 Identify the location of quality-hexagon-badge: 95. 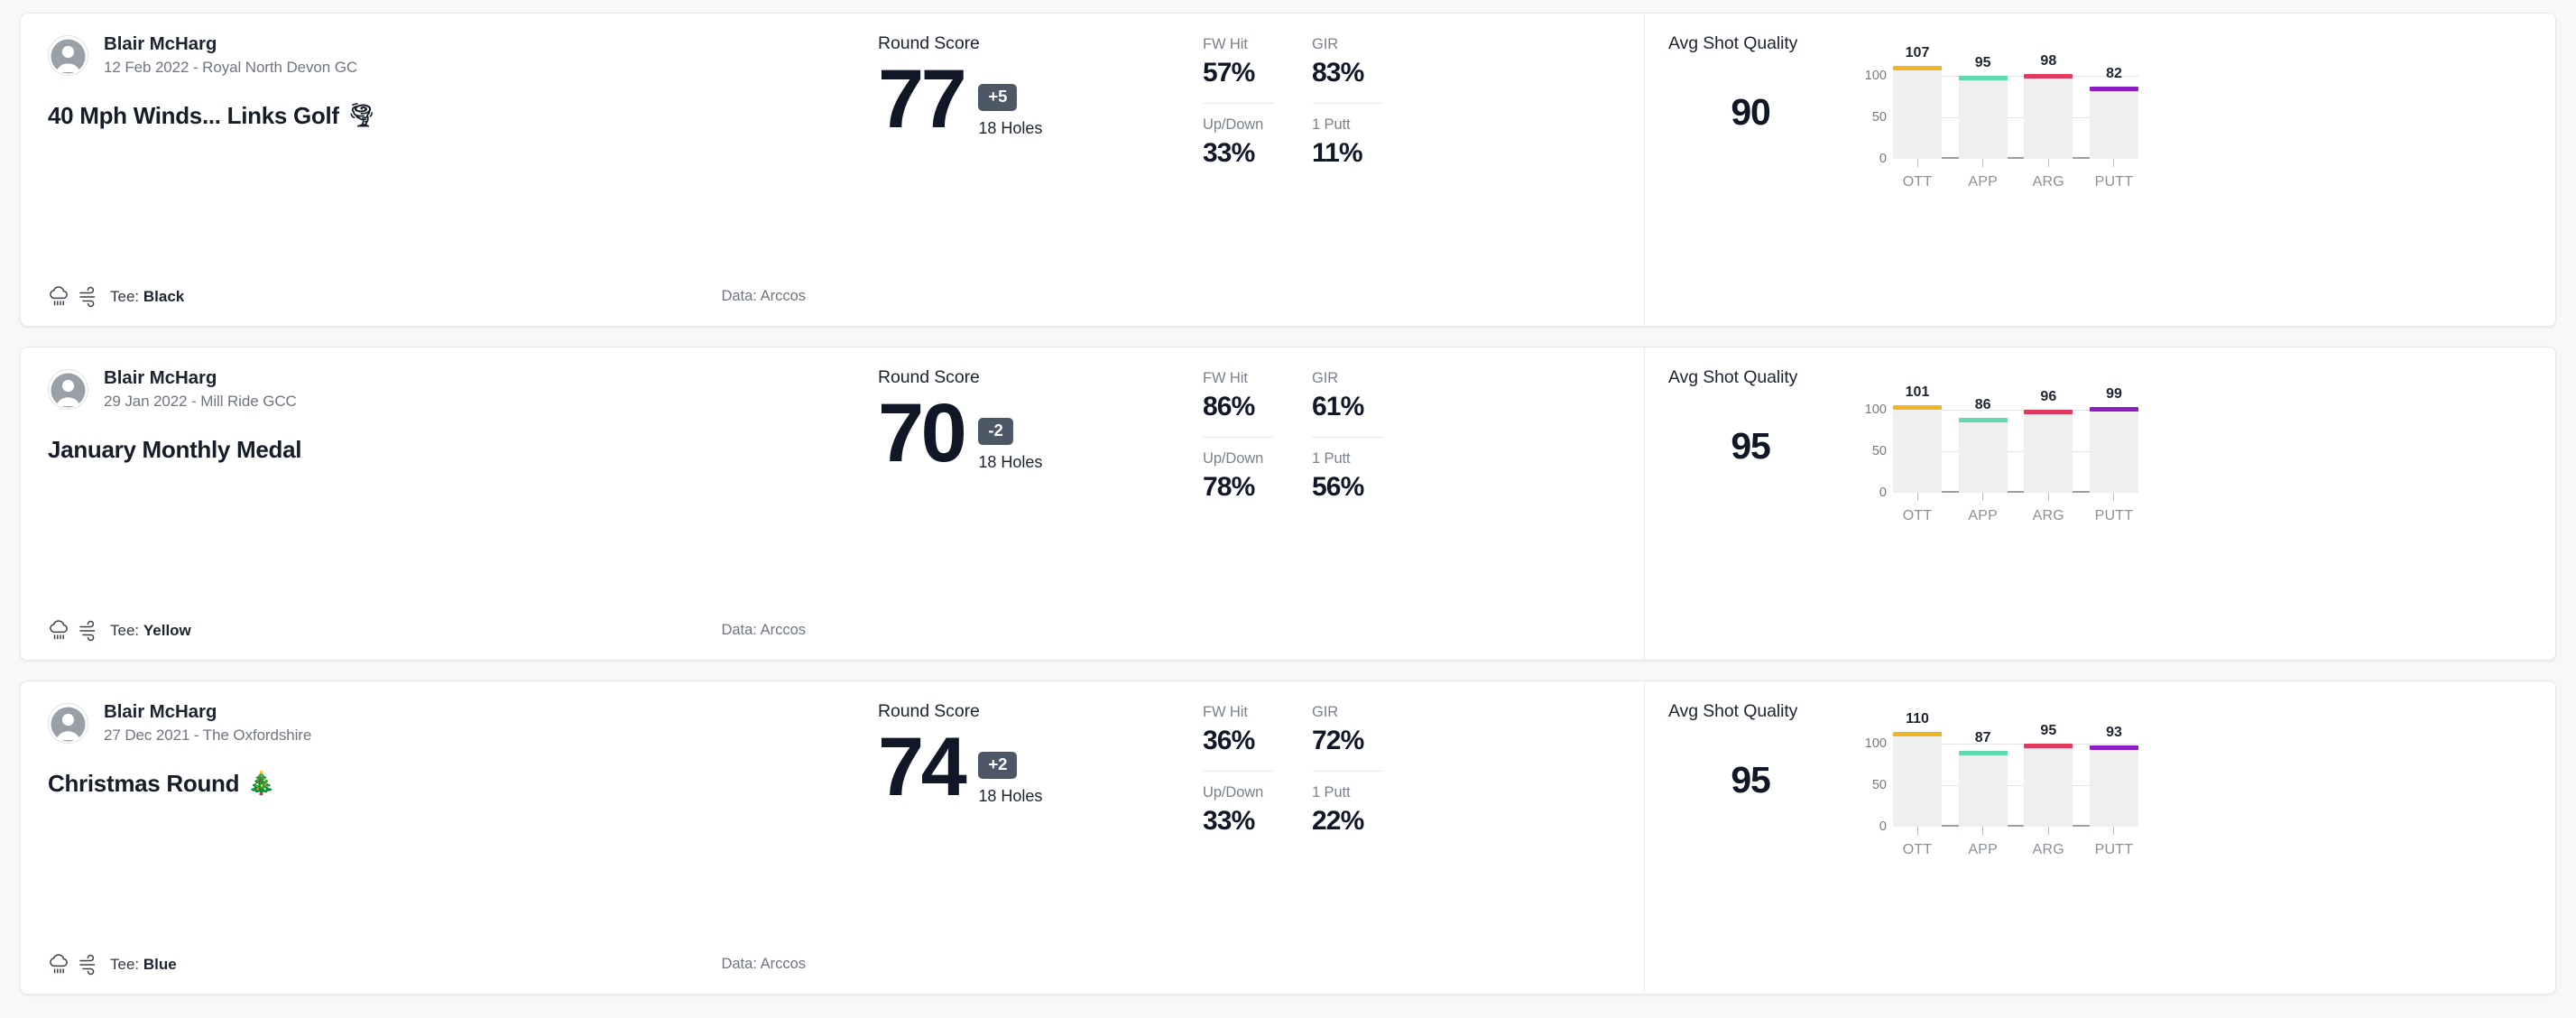
(1750, 780).